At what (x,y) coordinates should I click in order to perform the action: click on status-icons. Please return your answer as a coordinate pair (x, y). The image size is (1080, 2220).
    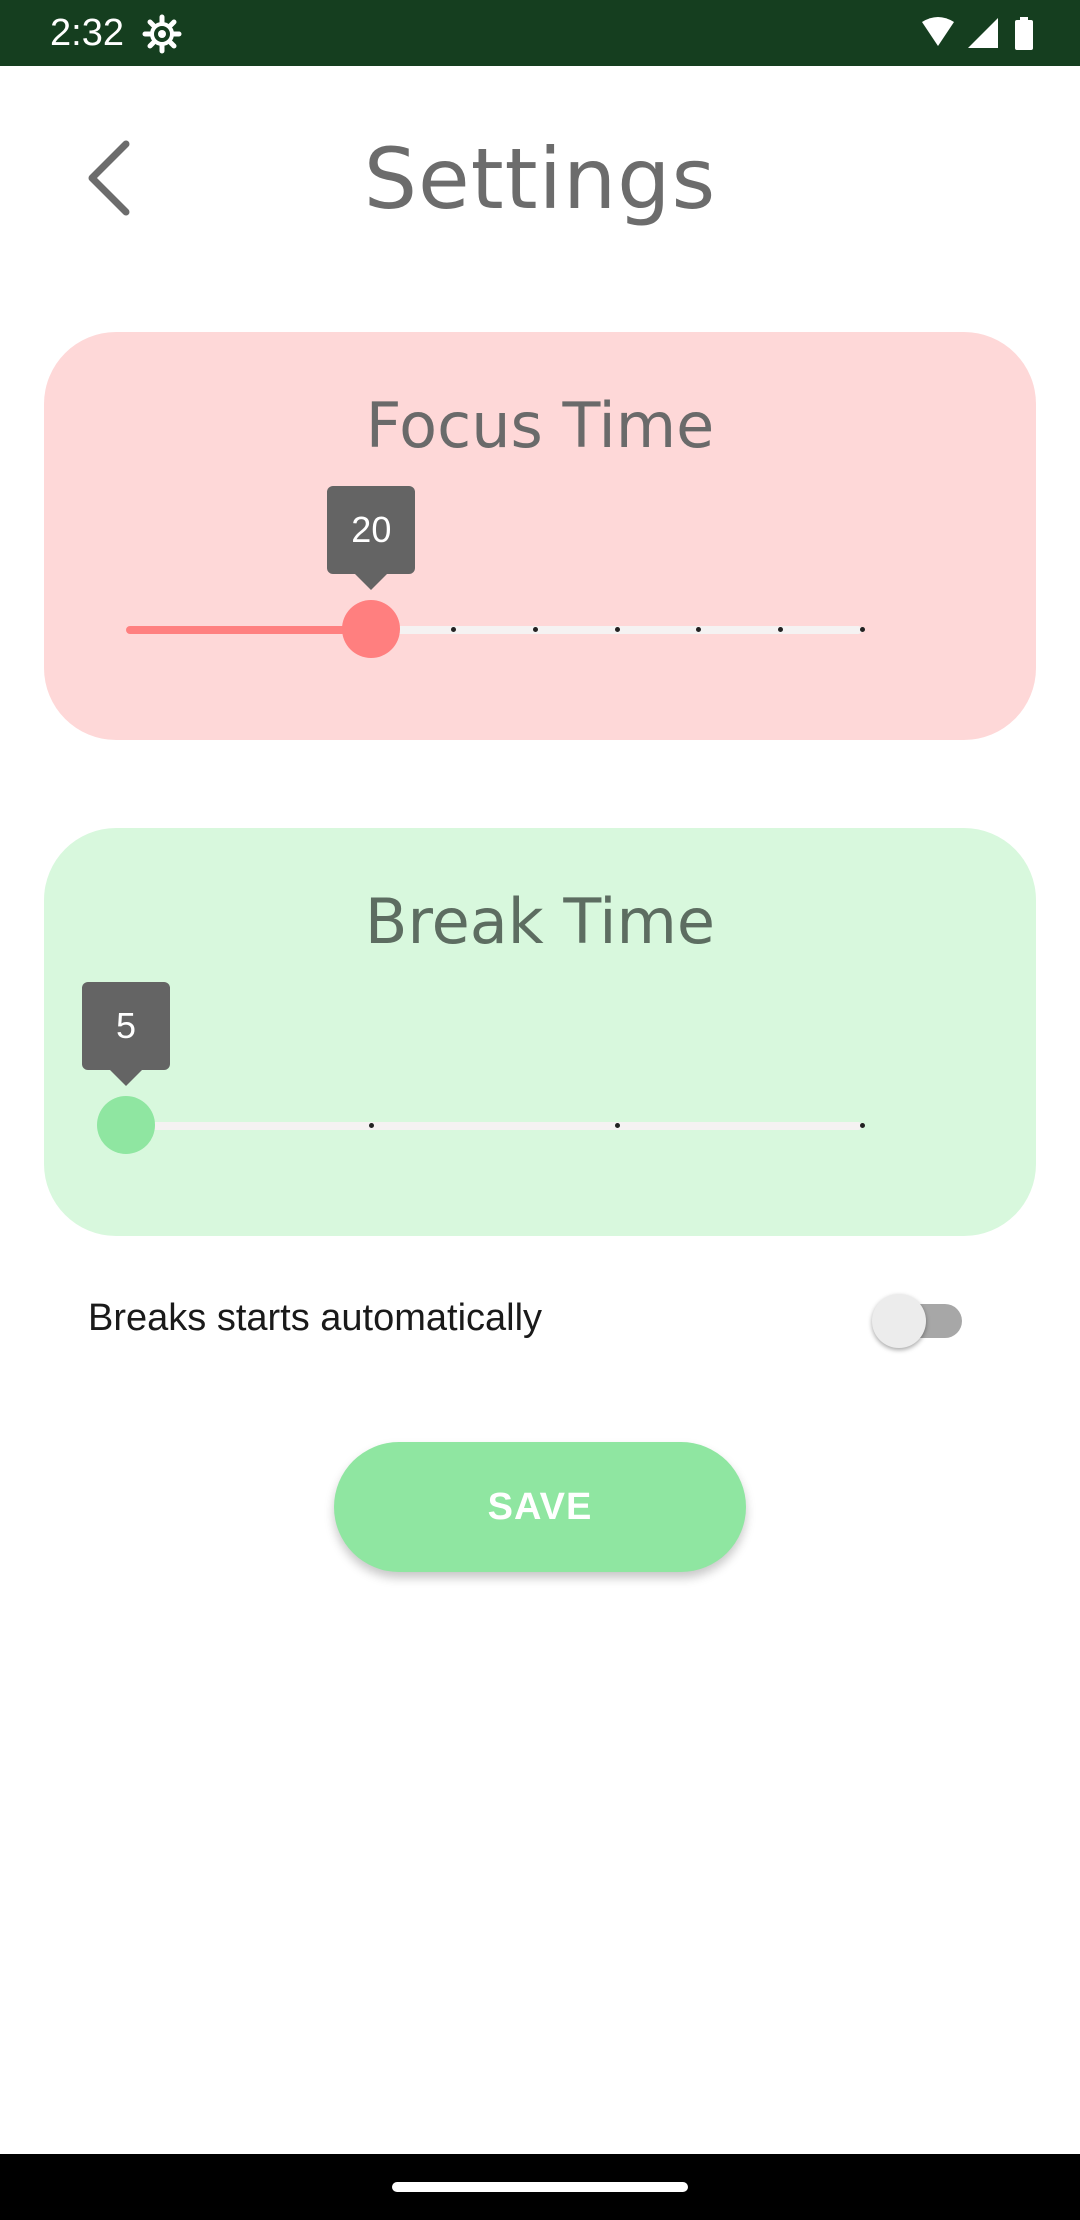
    Looking at the image, I should click on (977, 33).